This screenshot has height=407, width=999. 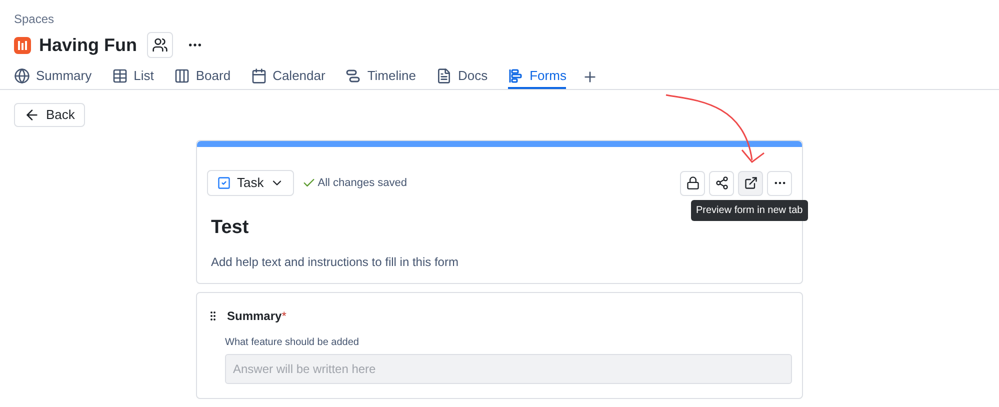 What do you see at coordinates (202, 76) in the screenshot?
I see `tab: Board` at bounding box center [202, 76].